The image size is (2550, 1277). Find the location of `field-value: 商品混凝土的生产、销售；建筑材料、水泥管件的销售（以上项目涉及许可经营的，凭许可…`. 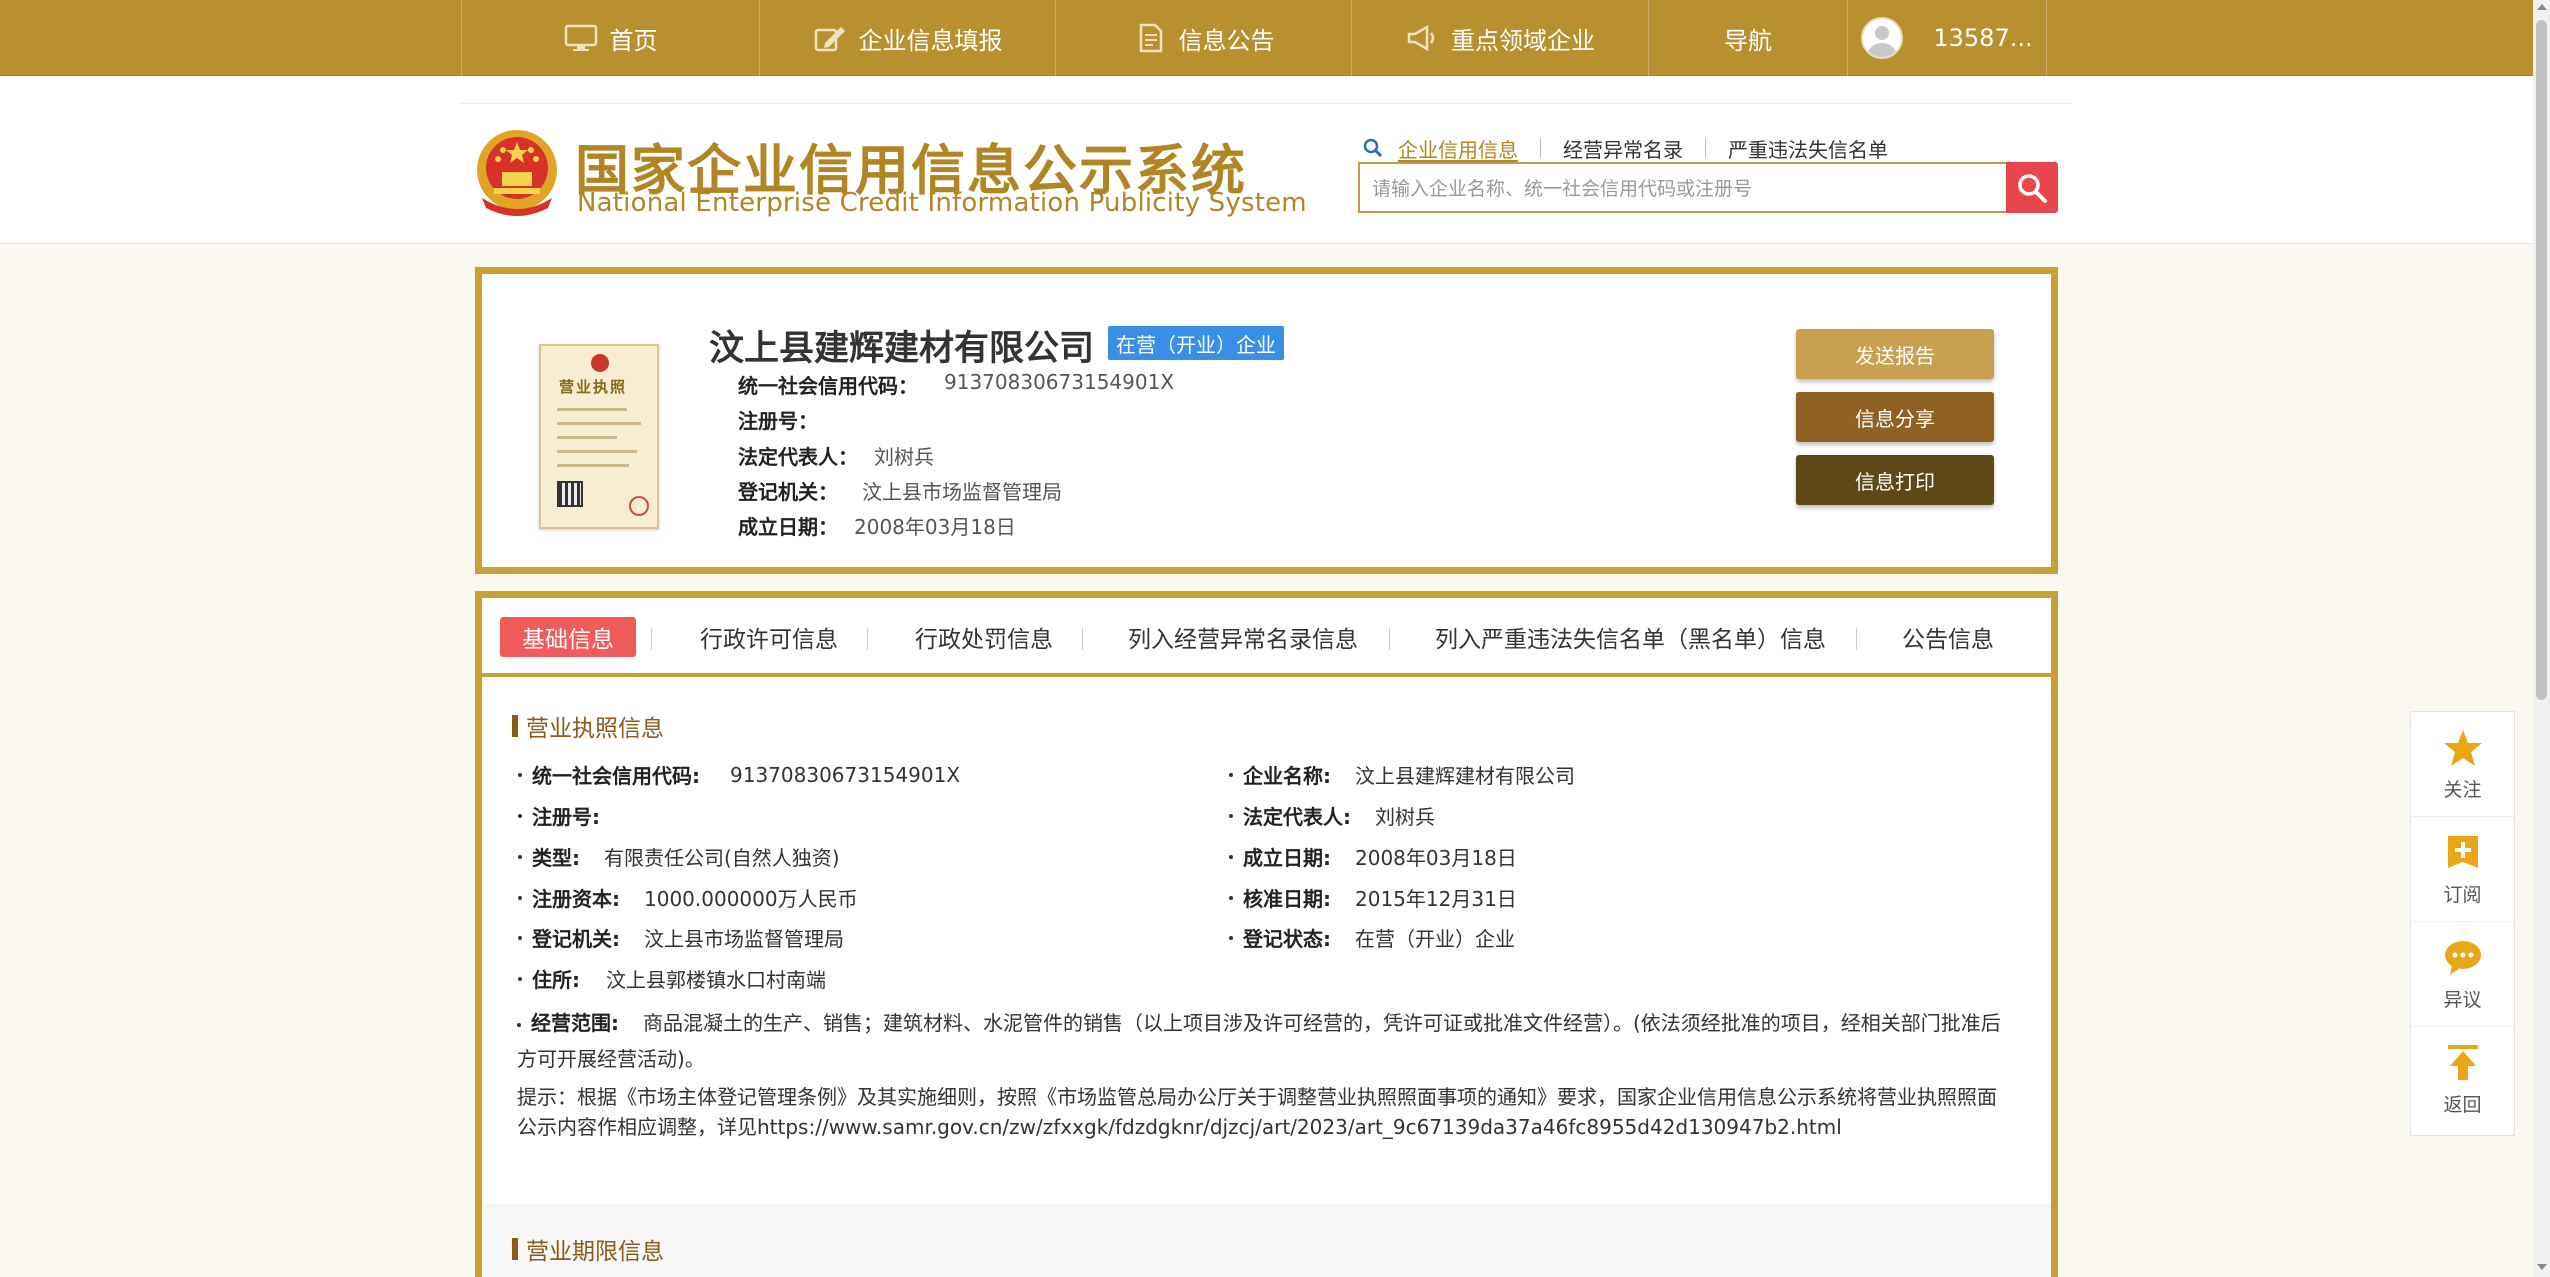

field-value: 商品混凝土的生产、销售；建筑材料、水泥管件的销售（以上项目涉及许可经营的，凭许可… is located at coordinates (1259, 1041).